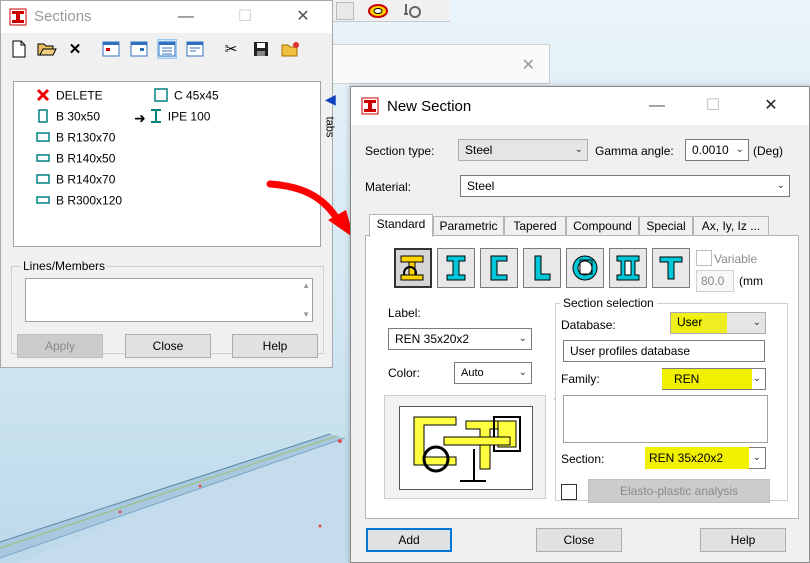  What do you see at coordinates (68, 117) in the screenshot?
I see `list-item: B 30x50` at bounding box center [68, 117].